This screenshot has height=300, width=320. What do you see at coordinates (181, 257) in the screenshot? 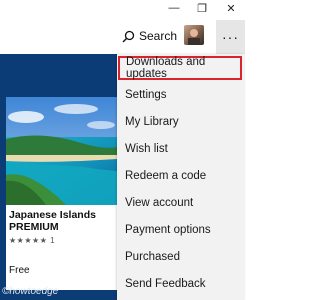
I see `menu-item-purchased: Purchased` at bounding box center [181, 257].